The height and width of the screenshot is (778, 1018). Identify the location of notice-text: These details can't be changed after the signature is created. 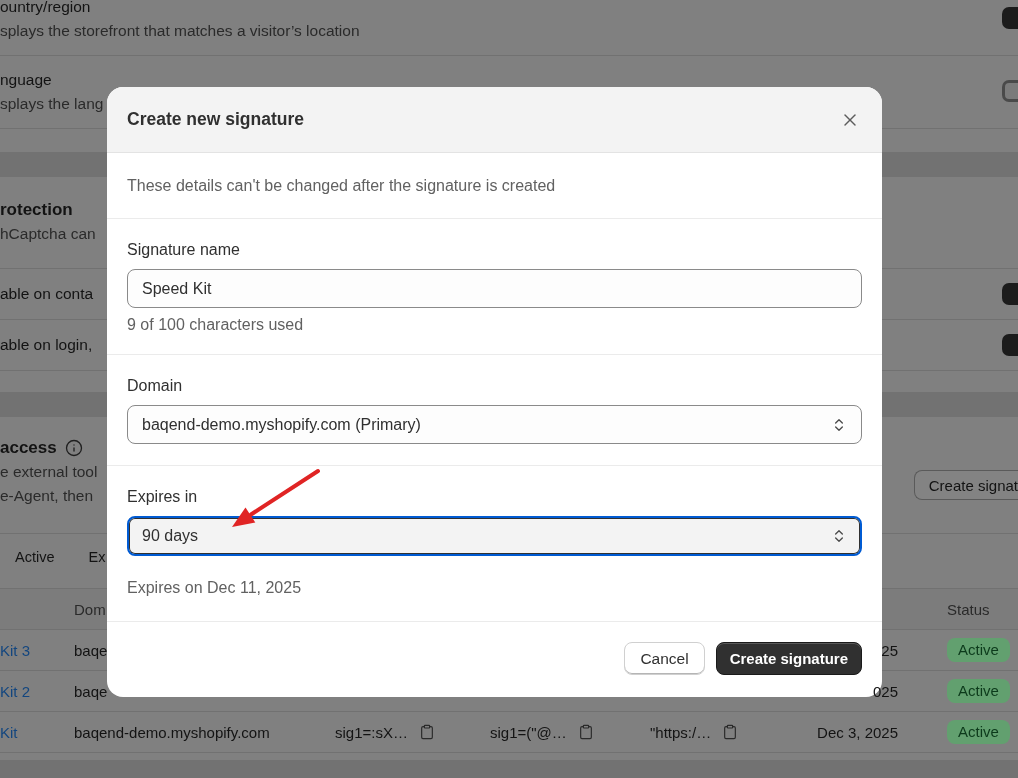
(341, 185).